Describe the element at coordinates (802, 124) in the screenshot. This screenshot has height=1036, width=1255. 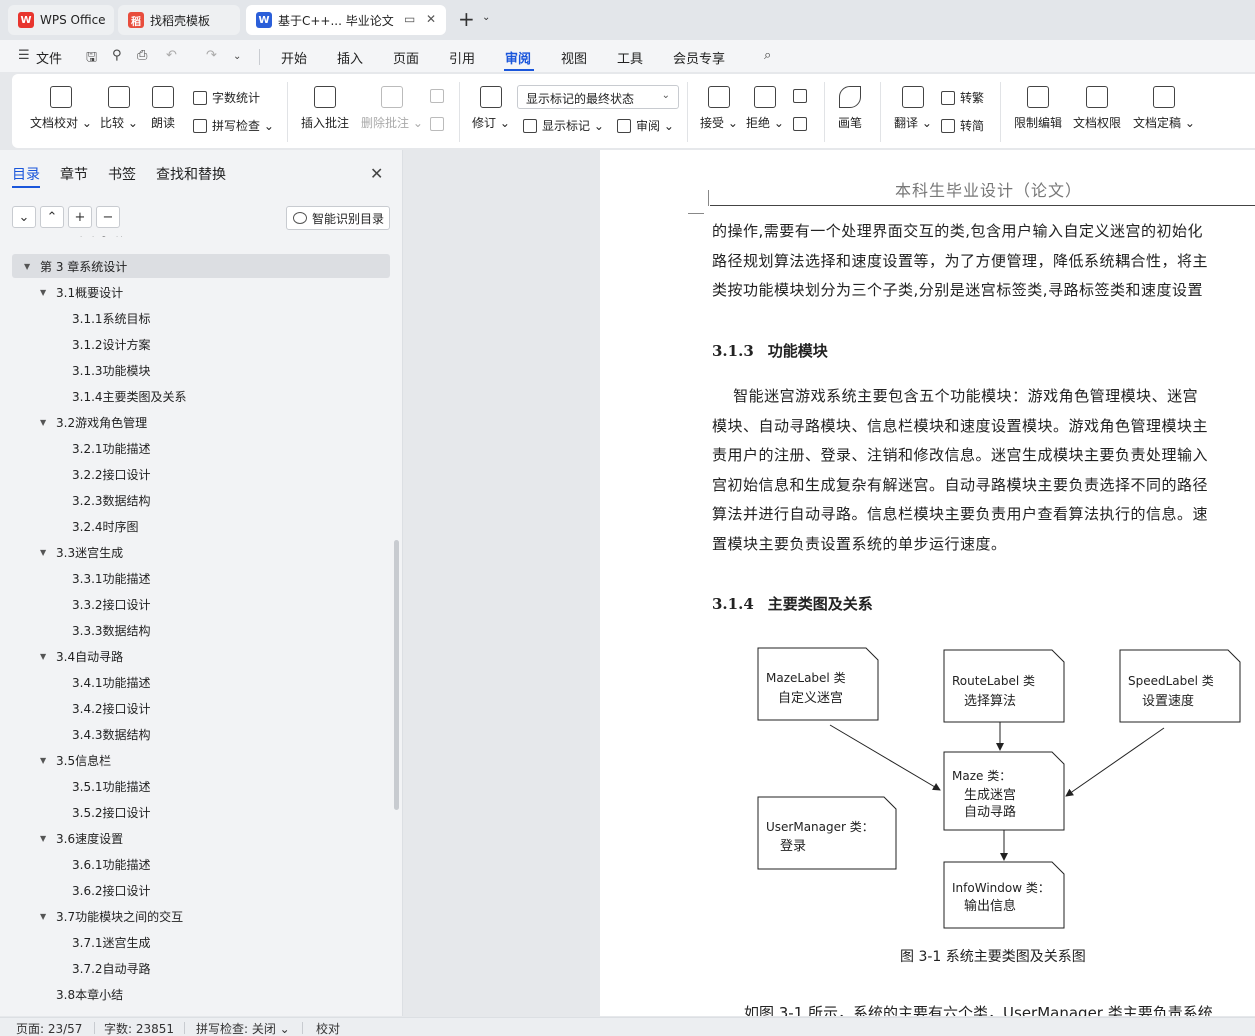
I see `next-change-button` at that location.